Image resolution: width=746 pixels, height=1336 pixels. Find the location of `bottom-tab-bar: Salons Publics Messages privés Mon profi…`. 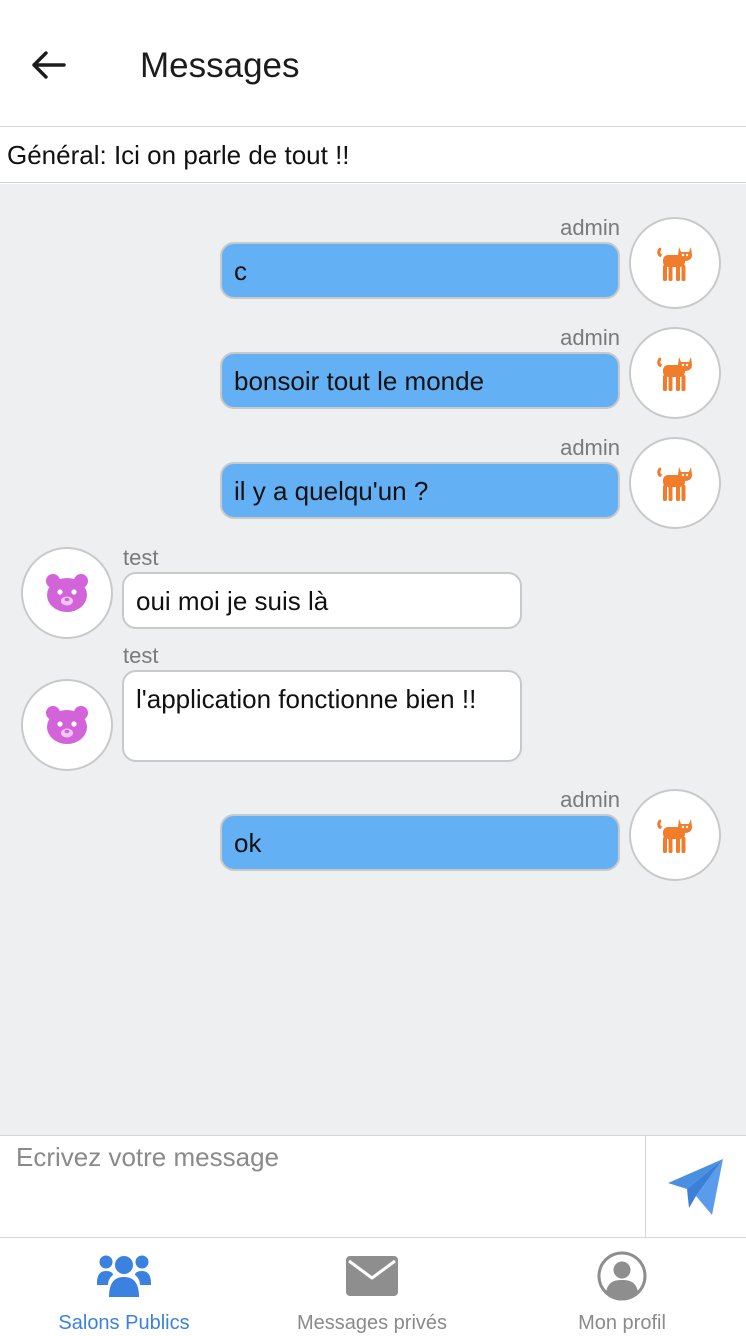

bottom-tab-bar: Salons Publics Messages privés Mon profi… is located at coordinates (373, 1286).